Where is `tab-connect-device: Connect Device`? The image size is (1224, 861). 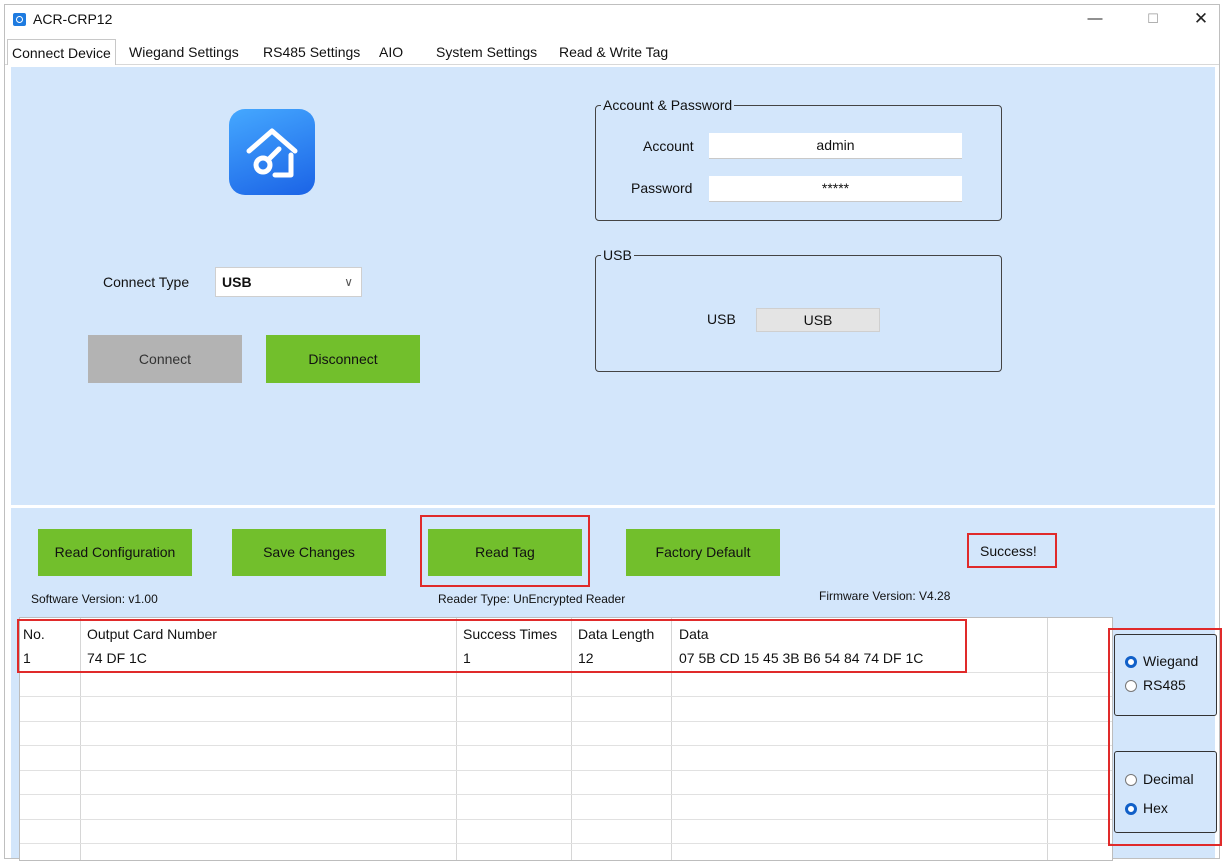
tab-connect-device: Connect Device is located at coordinates (61, 52).